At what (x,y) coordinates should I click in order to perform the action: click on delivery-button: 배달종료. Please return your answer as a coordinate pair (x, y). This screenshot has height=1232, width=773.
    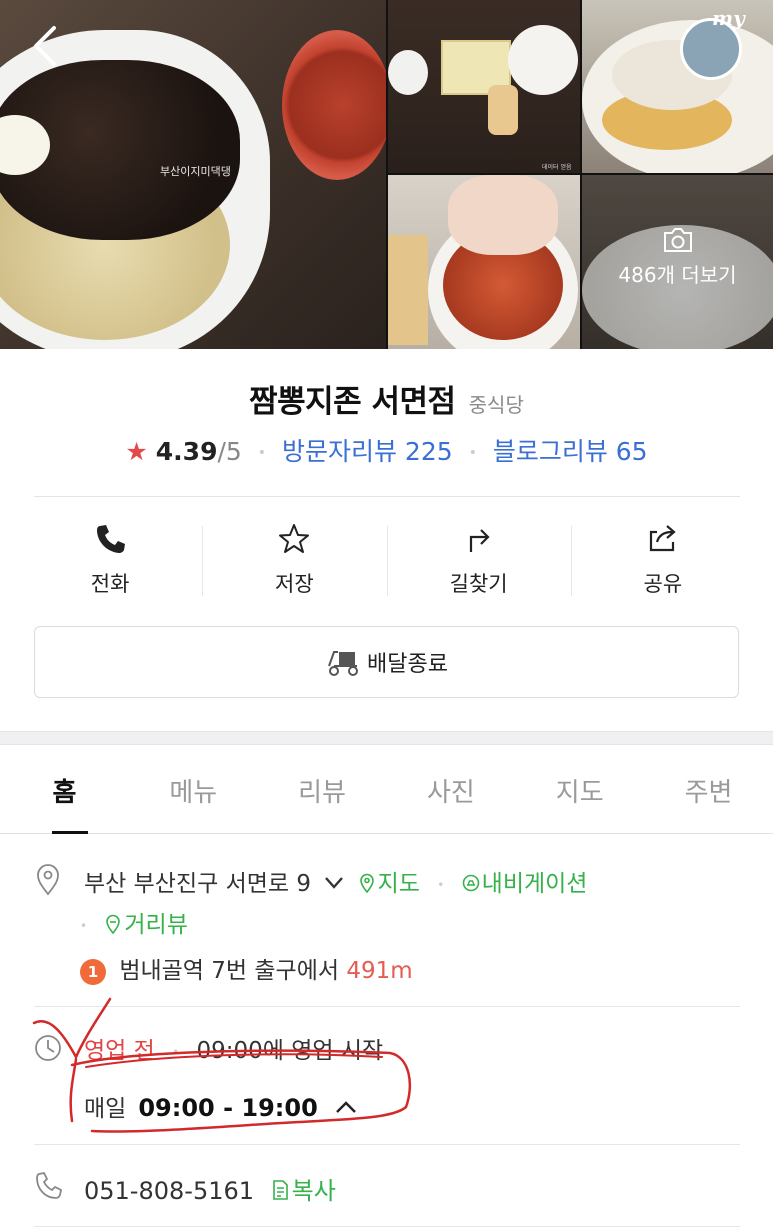
    Looking at the image, I should click on (386, 662).